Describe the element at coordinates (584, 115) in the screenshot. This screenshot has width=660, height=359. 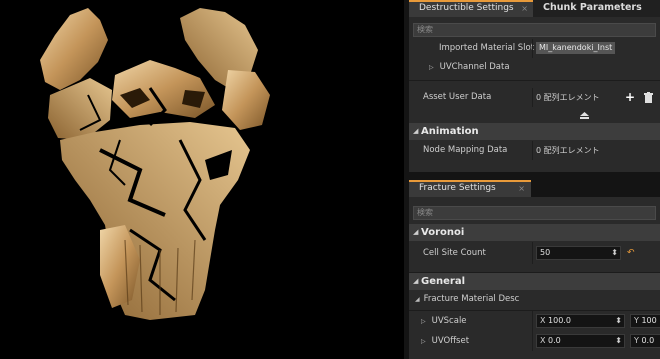
I see `collapse-arrow-icon` at that location.